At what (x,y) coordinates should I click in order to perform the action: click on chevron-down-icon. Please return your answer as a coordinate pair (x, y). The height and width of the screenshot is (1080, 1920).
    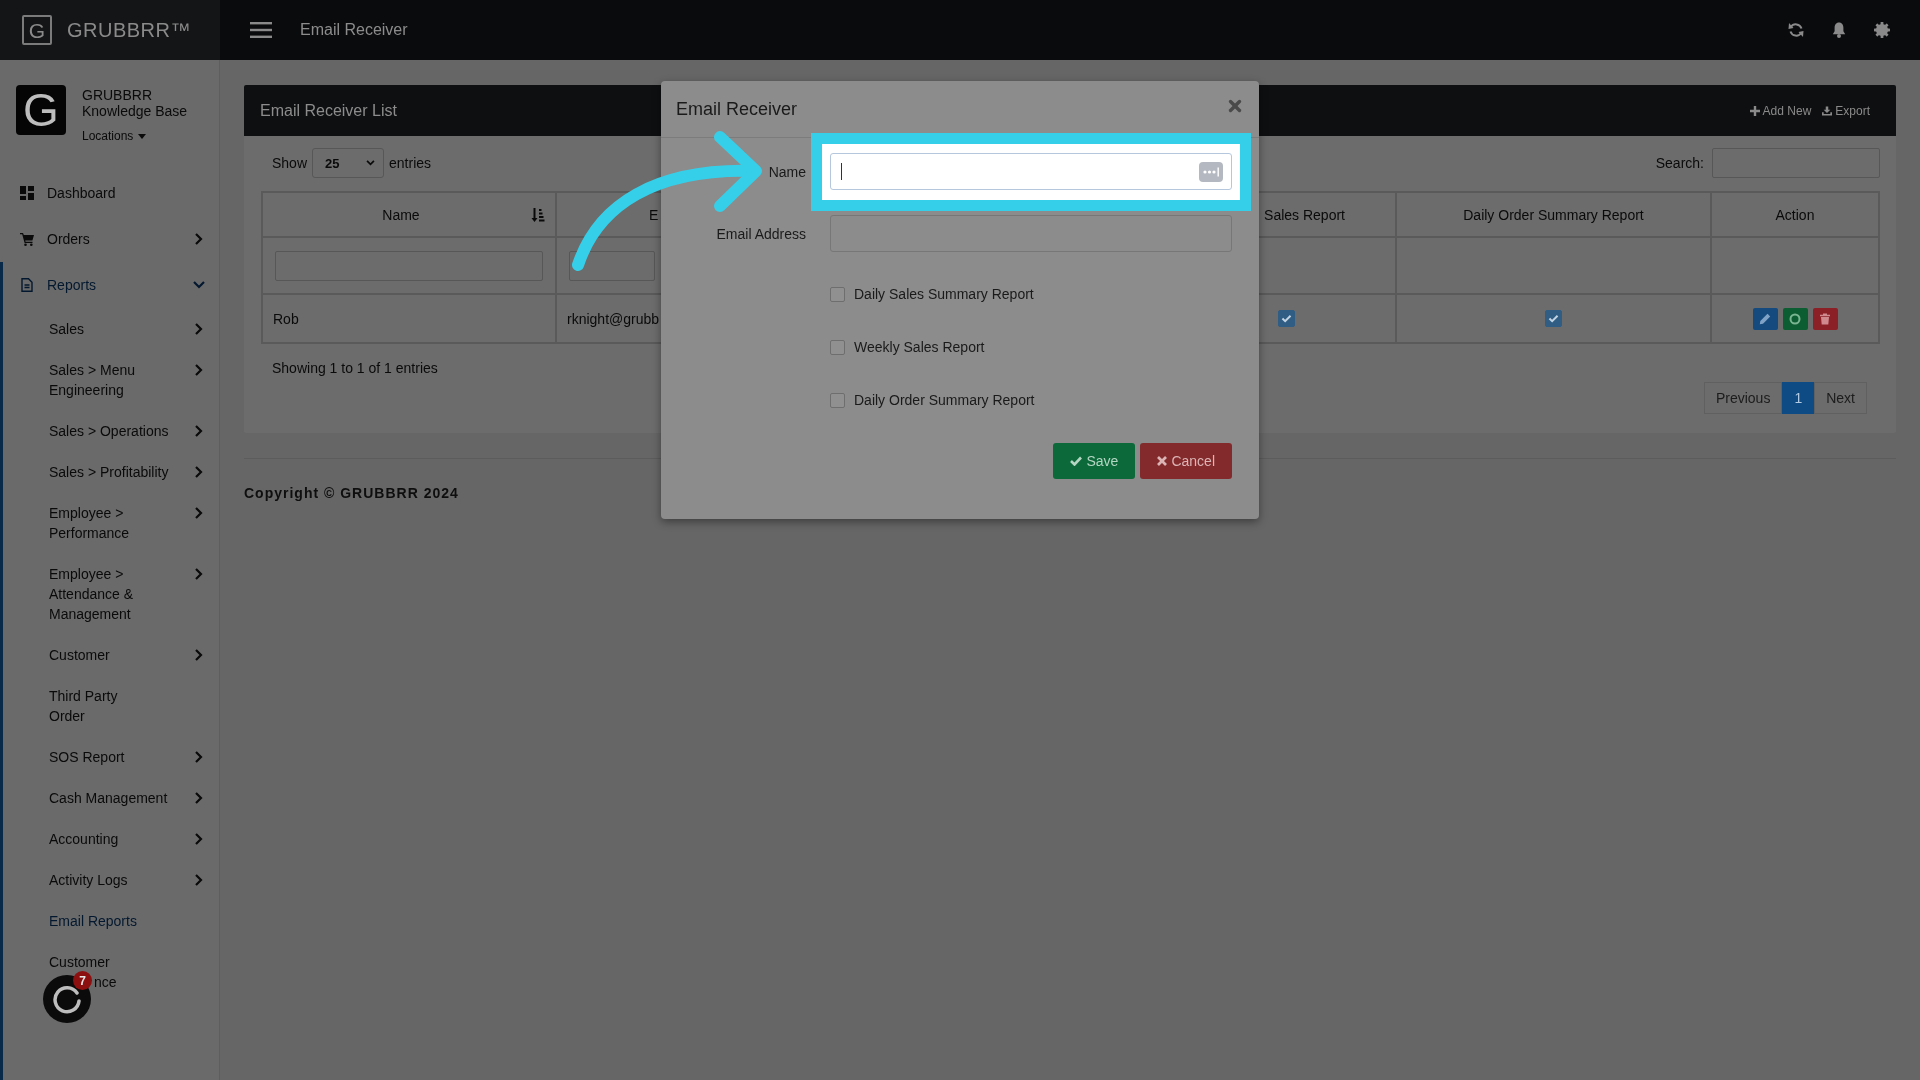
    Looking at the image, I should click on (371, 163).